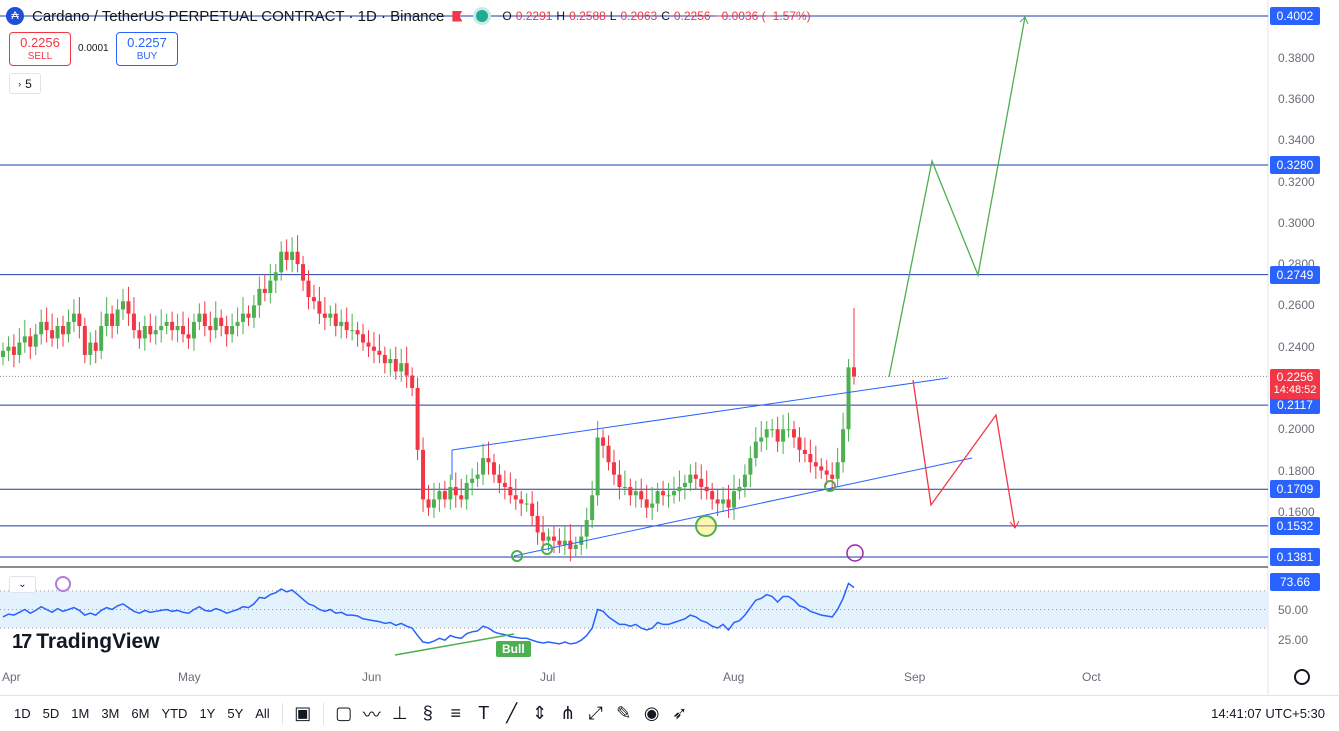  I want to click on rsi-settings-icon, so click(63, 584).